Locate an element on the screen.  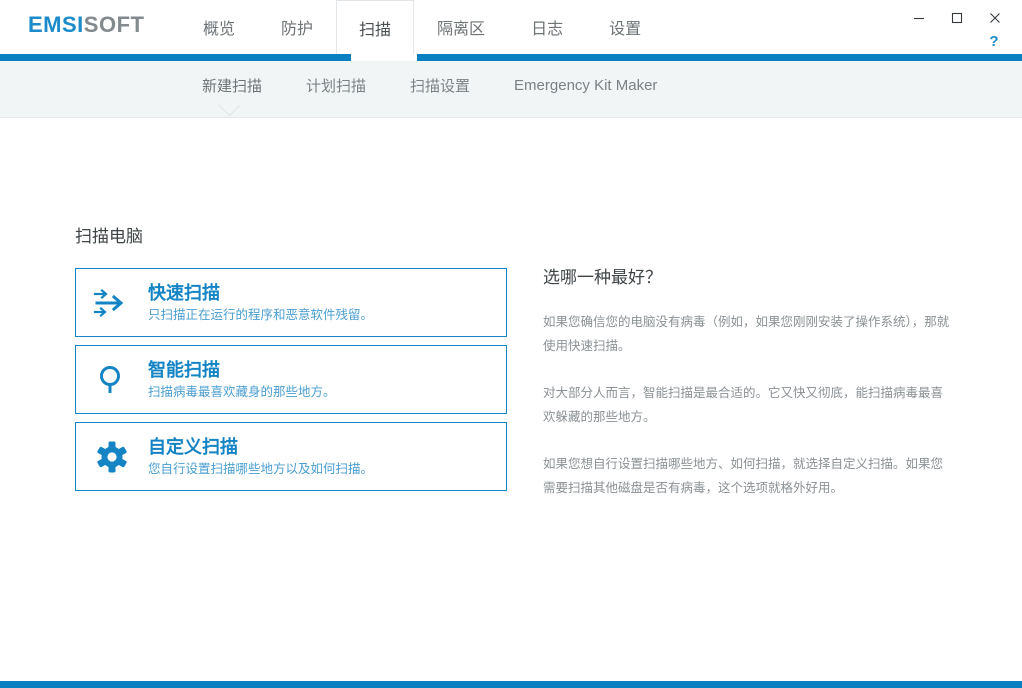
tab-scan: 扫描 is located at coordinates (375, 27).